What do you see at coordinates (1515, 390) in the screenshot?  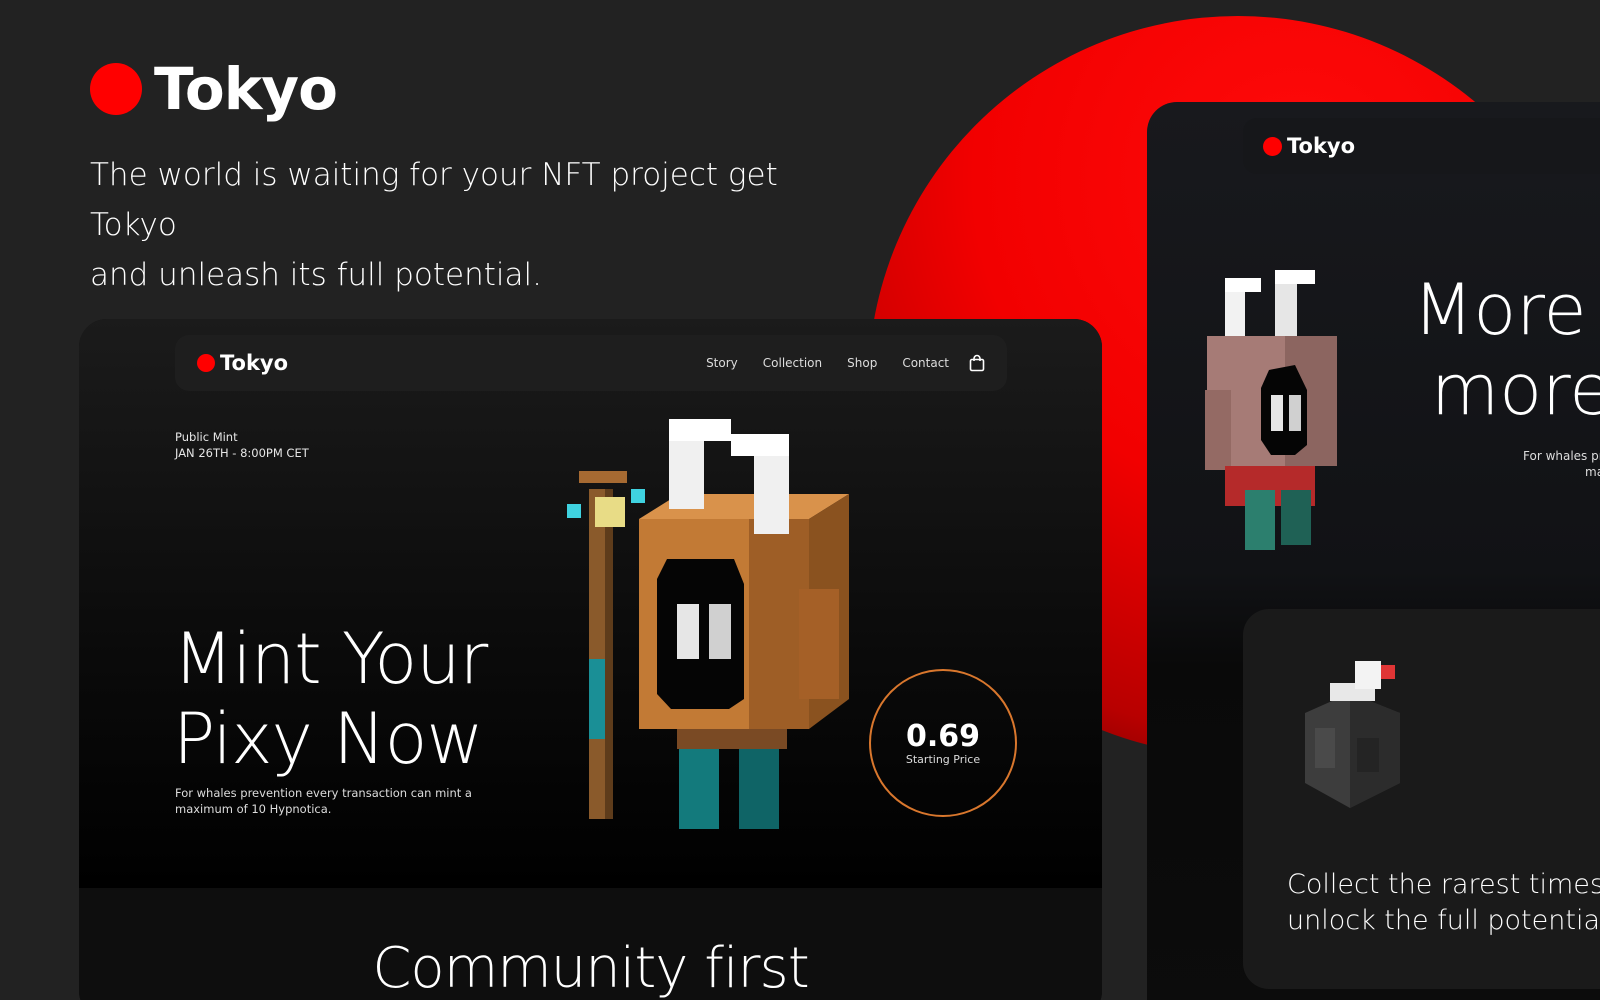 I see `secondary-title-line-2: more` at bounding box center [1515, 390].